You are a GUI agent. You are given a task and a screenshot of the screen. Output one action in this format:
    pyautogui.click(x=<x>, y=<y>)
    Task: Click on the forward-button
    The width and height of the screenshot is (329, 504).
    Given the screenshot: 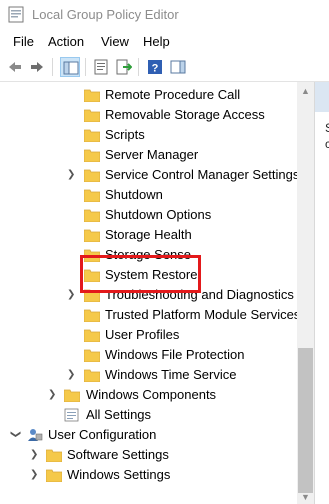 What is the action you would take?
    pyautogui.click(x=37, y=67)
    